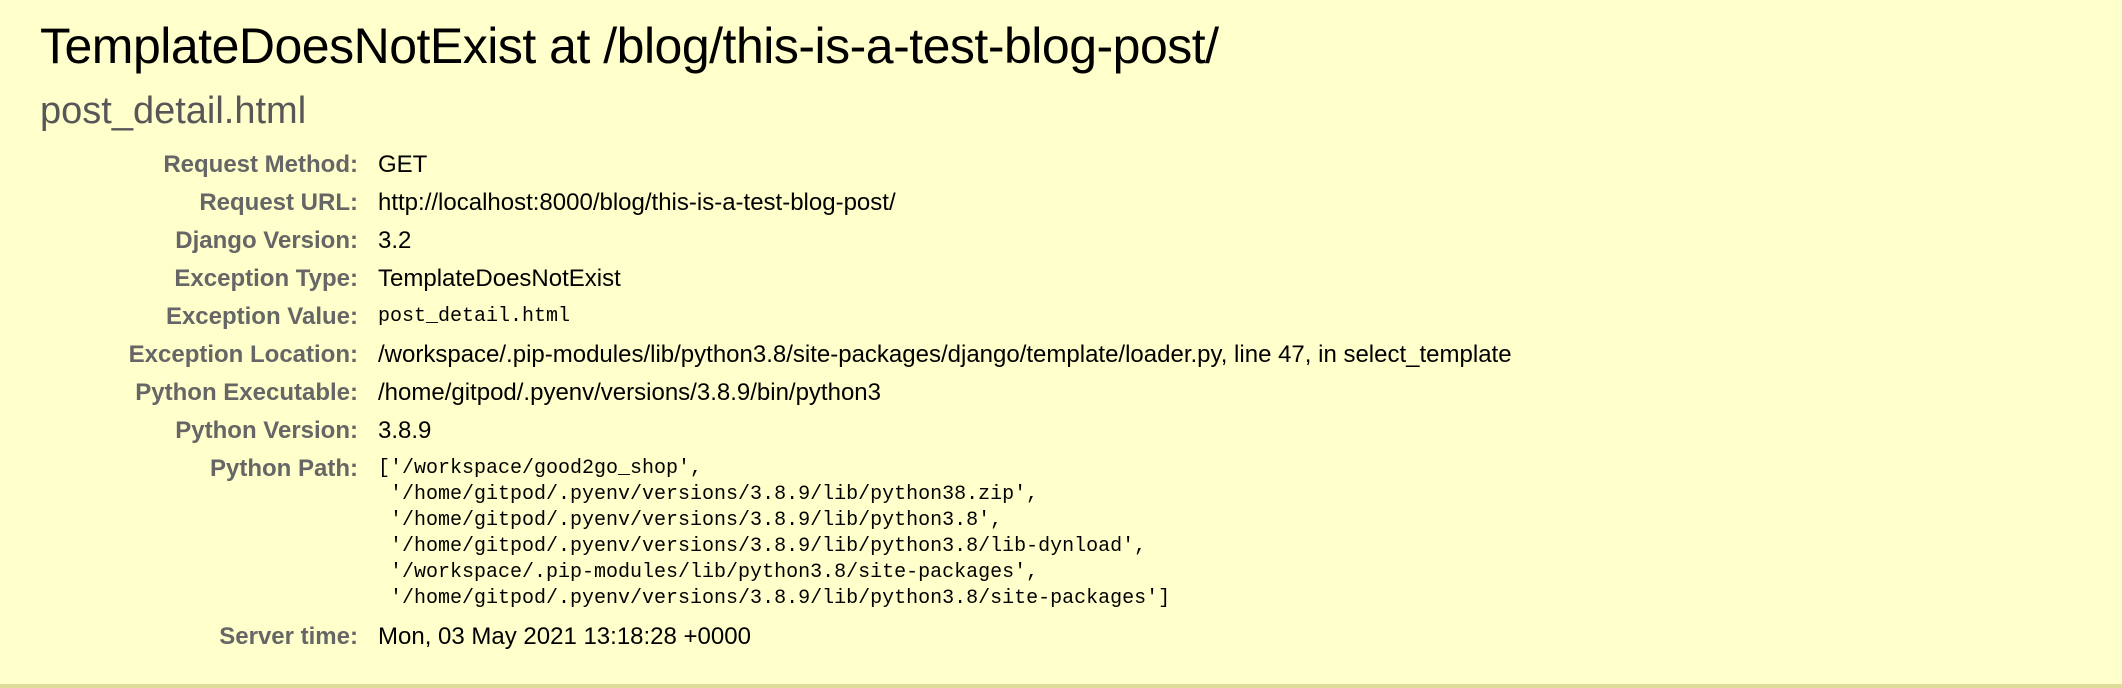  Describe the element at coordinates (395, 240) in the screenshot. I see `meta-value: 3.2` at that location.